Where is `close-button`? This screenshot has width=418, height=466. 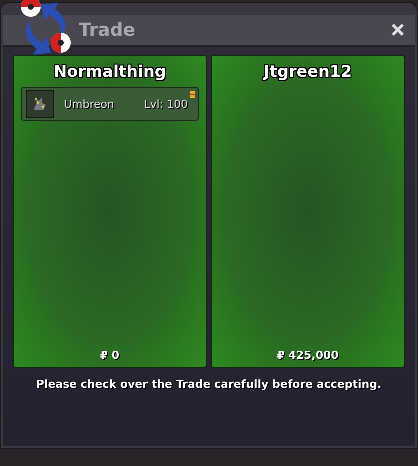
close-button is located at coordinates (398, 30).